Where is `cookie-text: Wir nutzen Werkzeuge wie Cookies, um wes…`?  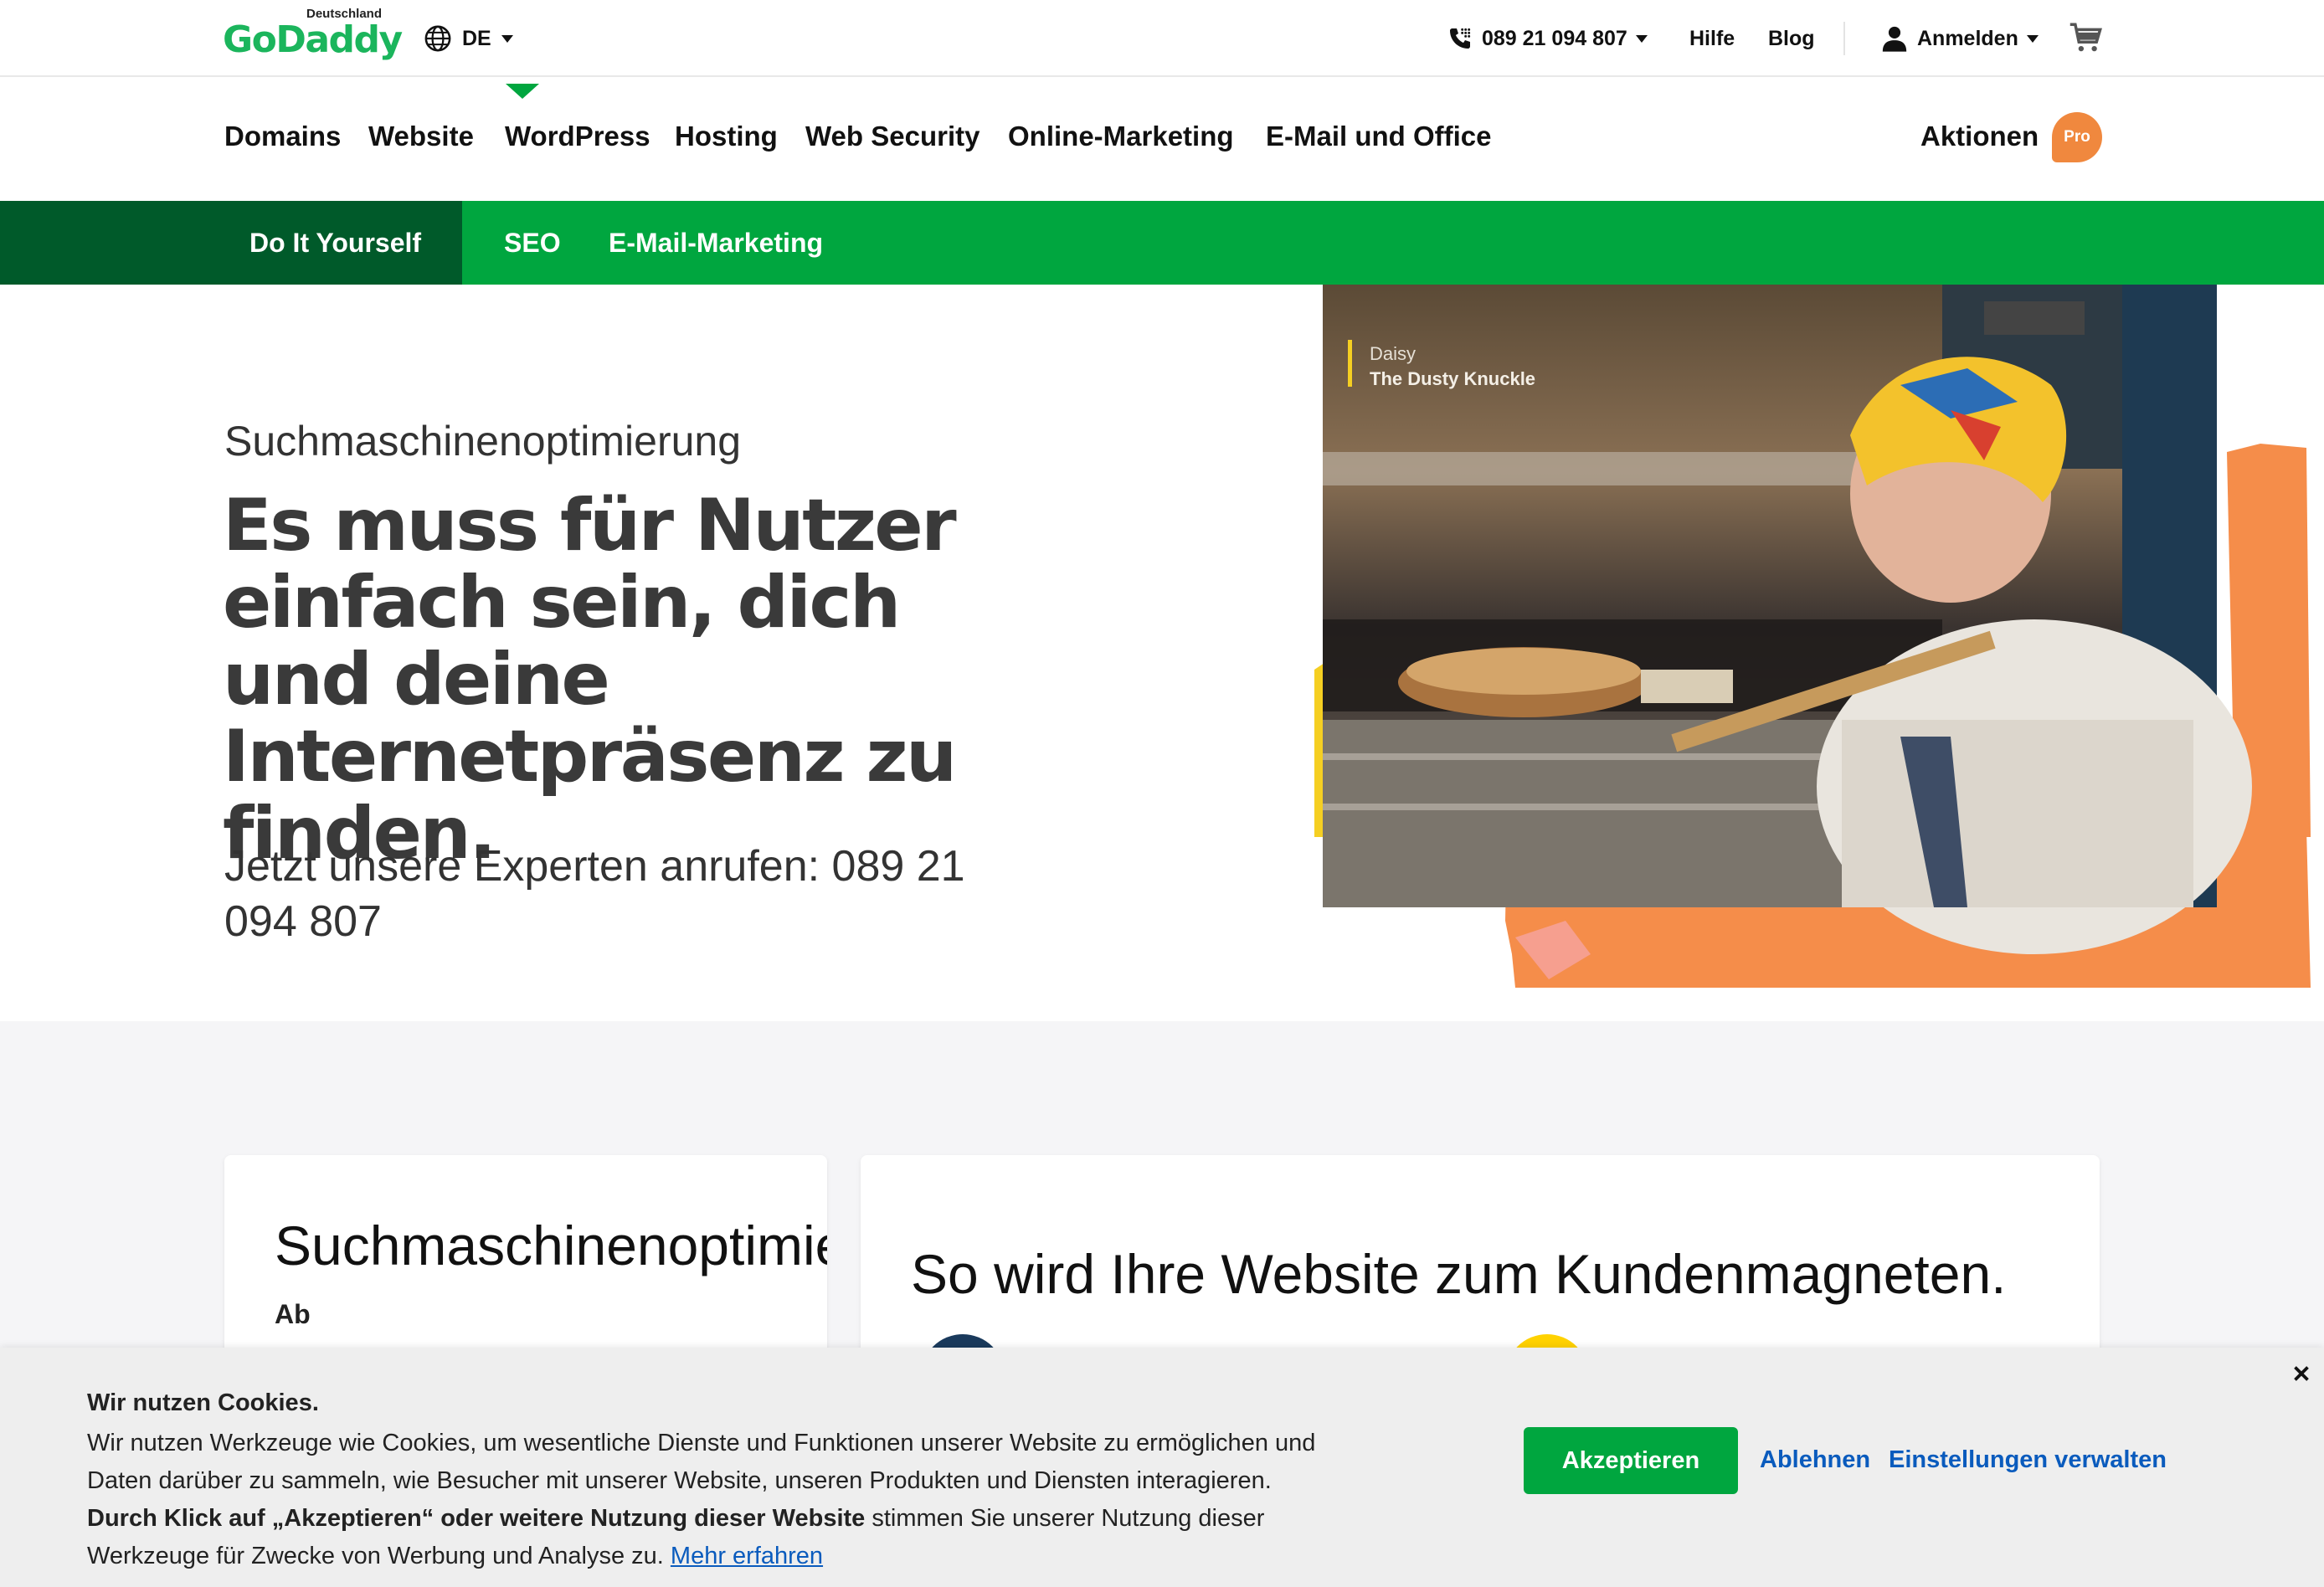
cookie-text: Wir nutzen Werkzeuge wie Cookies, um wes… is located at coordinates (731, 1500).